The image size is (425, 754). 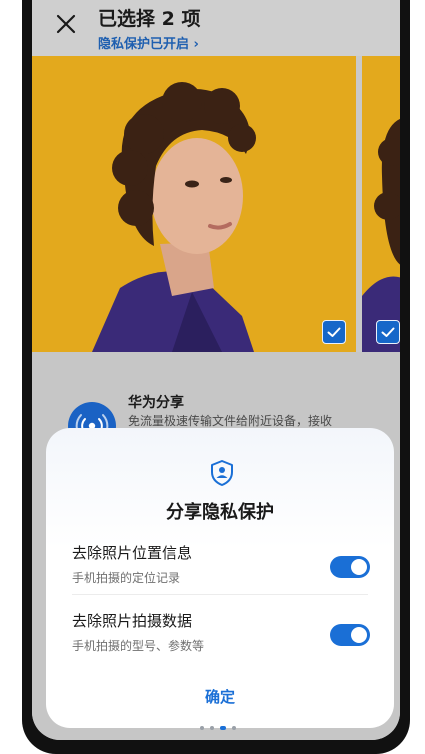 What do you see at coordinates (222, 632) in the screenshot?
I see `remove-shooting-data-option: 去除照片拍摄数据 手机拍摄的型号、参数等` at bounding box center [222, 632].